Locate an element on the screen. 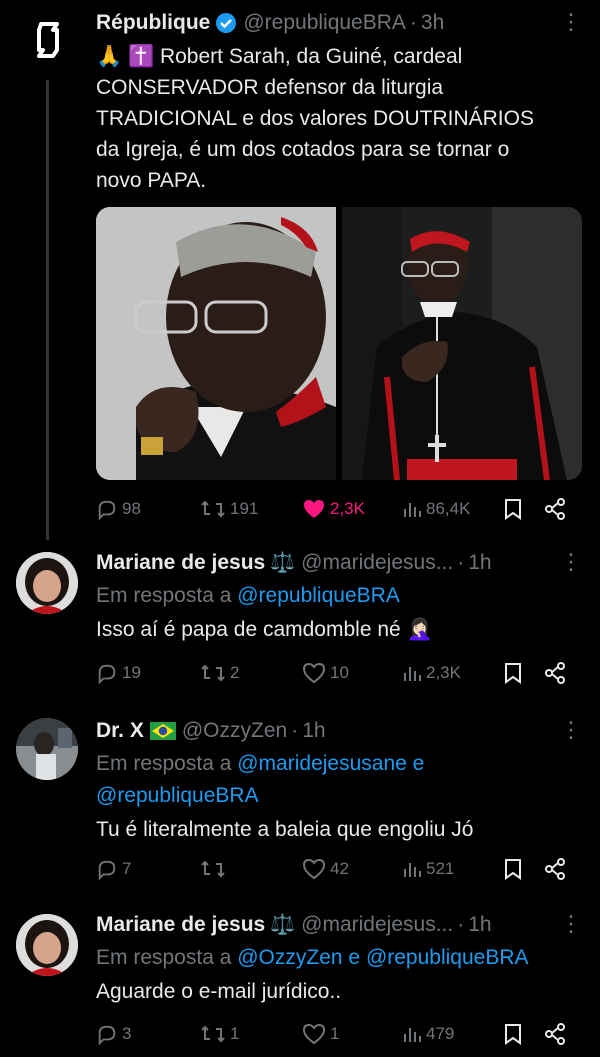  photo-cardinal-portrait is located at coordinates (216, 343).